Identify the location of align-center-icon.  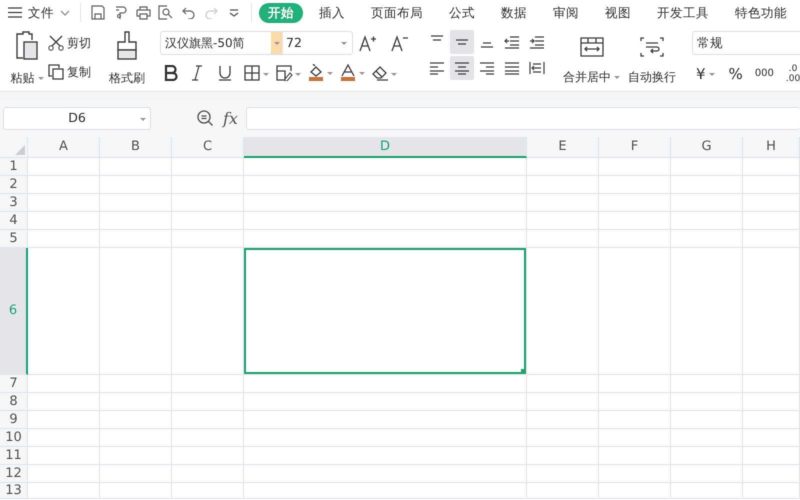
(462, 68).